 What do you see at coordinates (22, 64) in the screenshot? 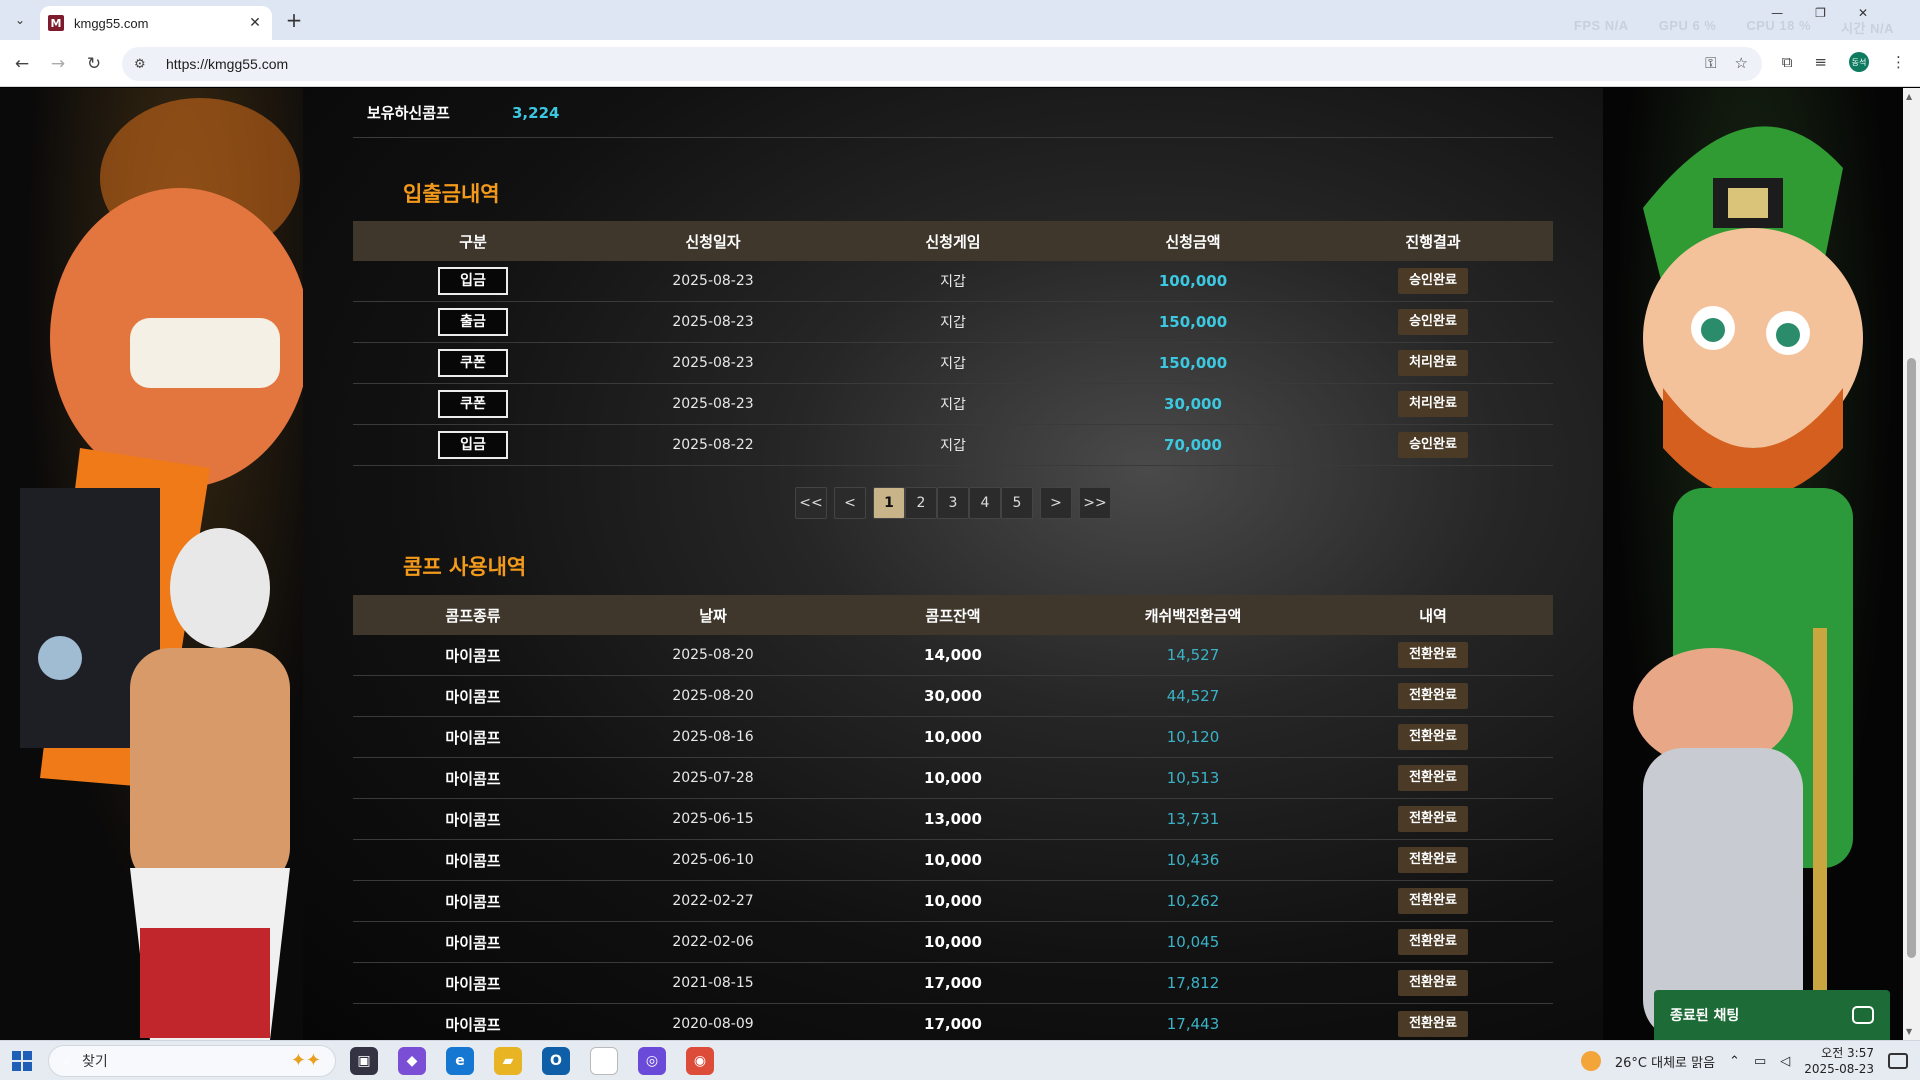
I see `back-icon: ←` at bounding box center [22, 64].